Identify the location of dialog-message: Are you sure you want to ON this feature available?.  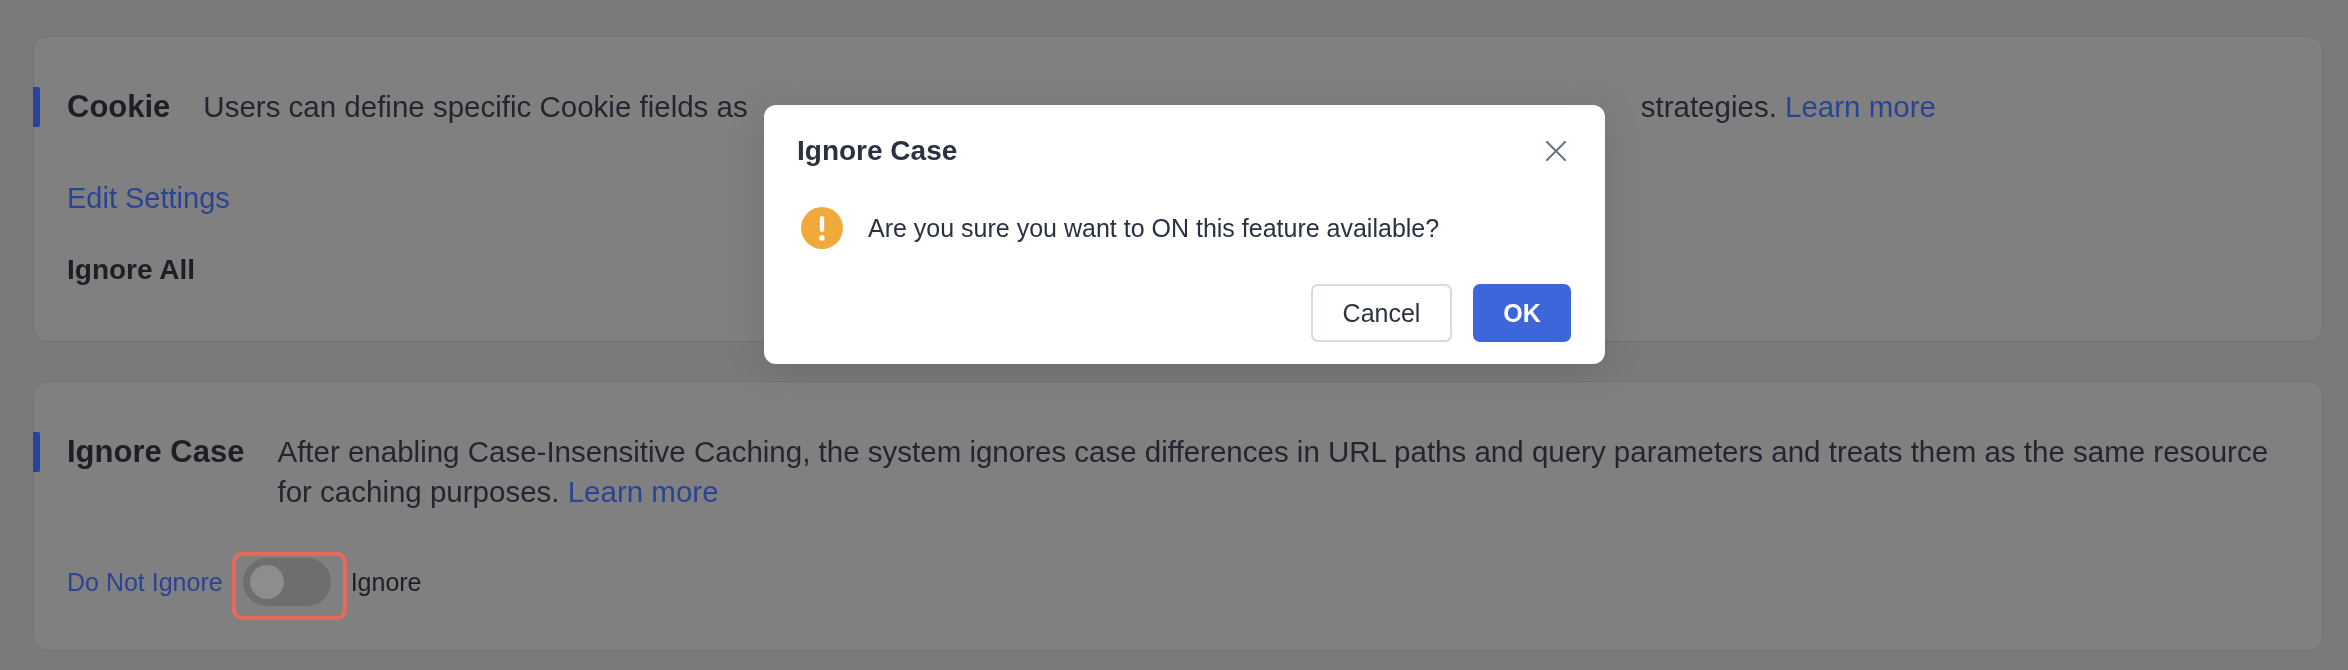
(1154, 228).